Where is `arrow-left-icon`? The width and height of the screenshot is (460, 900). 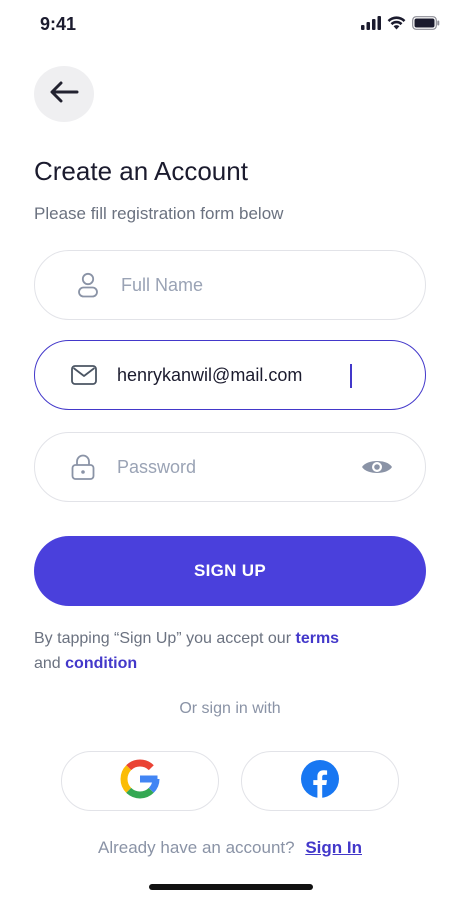 arrow-left-icon is located at coordinates (64, 94).